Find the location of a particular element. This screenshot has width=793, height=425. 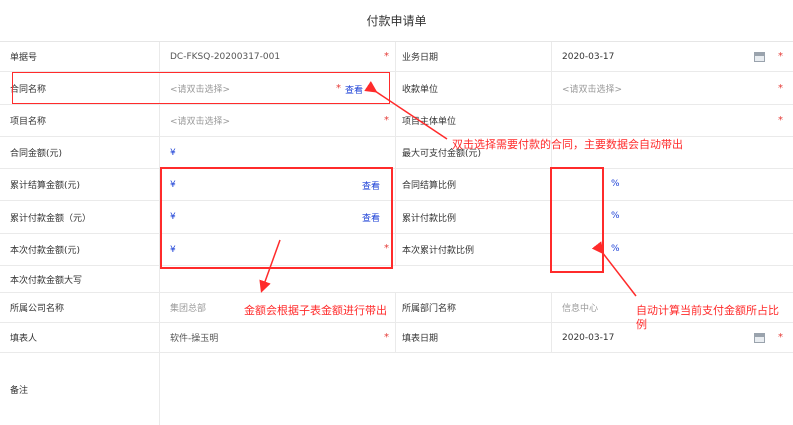

contract-highlight-box is located at coordinates (201, 88).